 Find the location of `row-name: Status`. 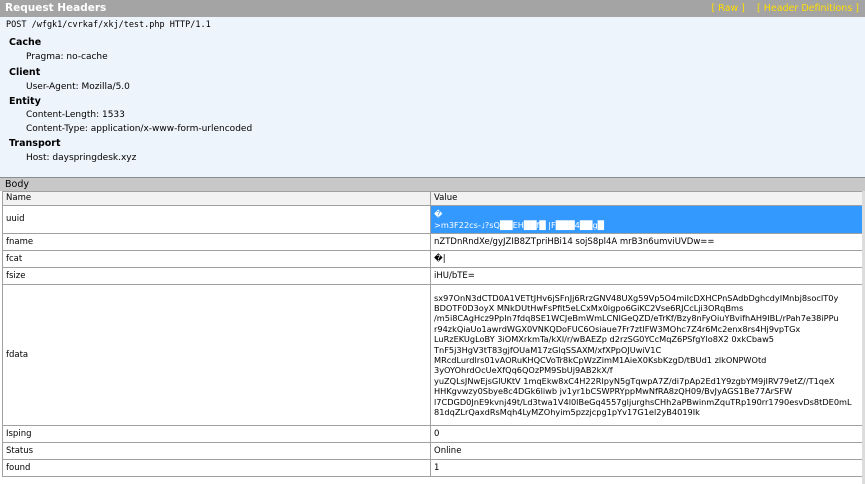

row-name: Status is located at coordinates (216, 451).